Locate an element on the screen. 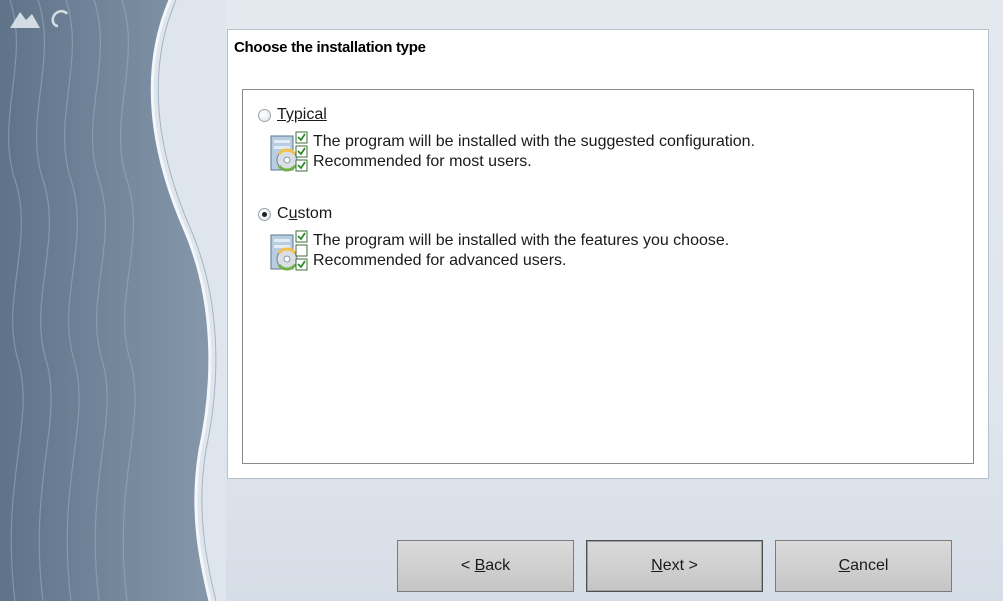 This screenshot has height=601, width=1003. vendor-logo-icon is located at coordinates (39, 18).